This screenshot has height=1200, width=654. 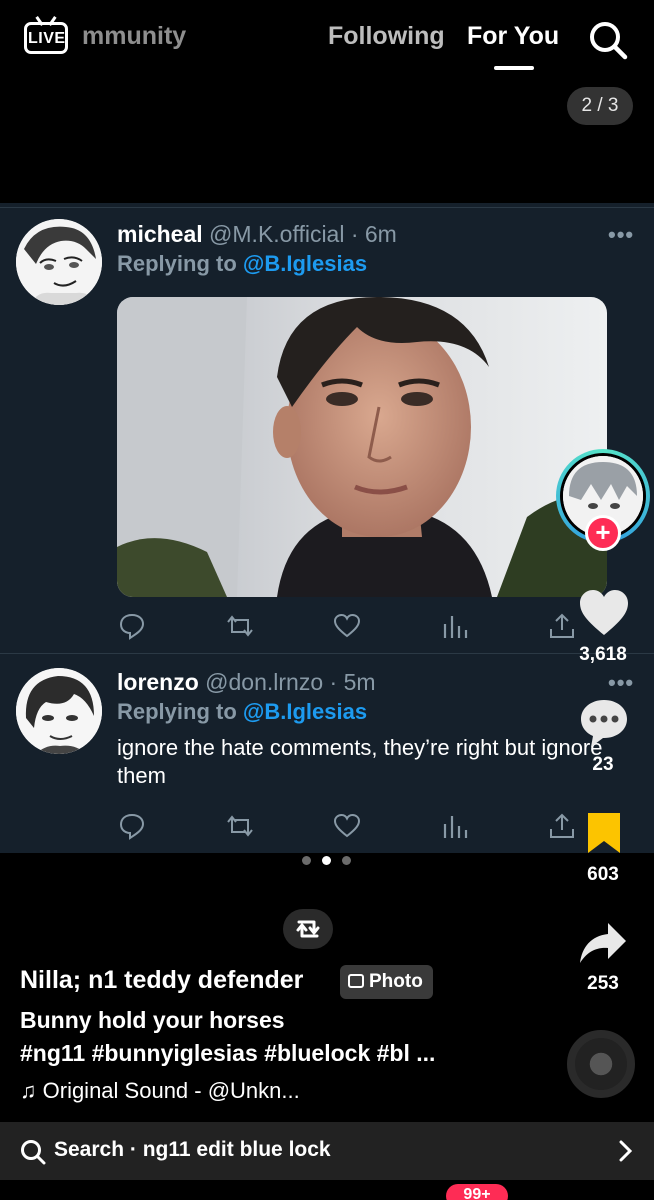 I want to click on tab-community: mmunity, so click(x=134, y=36).